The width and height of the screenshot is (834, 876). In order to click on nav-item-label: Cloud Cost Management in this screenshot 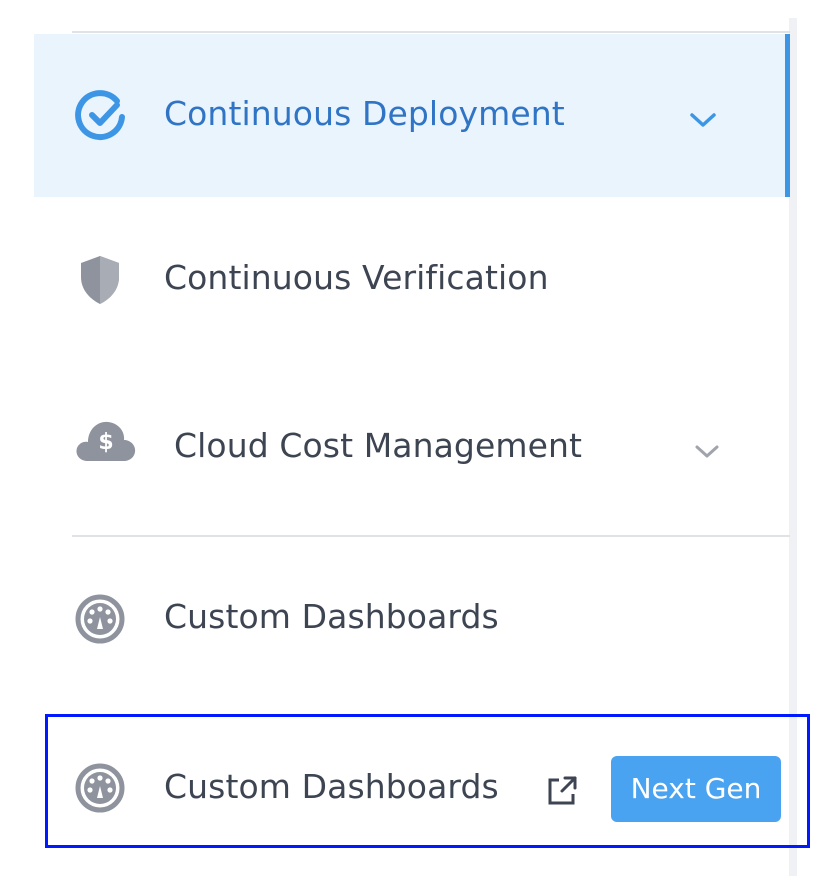, I will do `click(378, 445)`.